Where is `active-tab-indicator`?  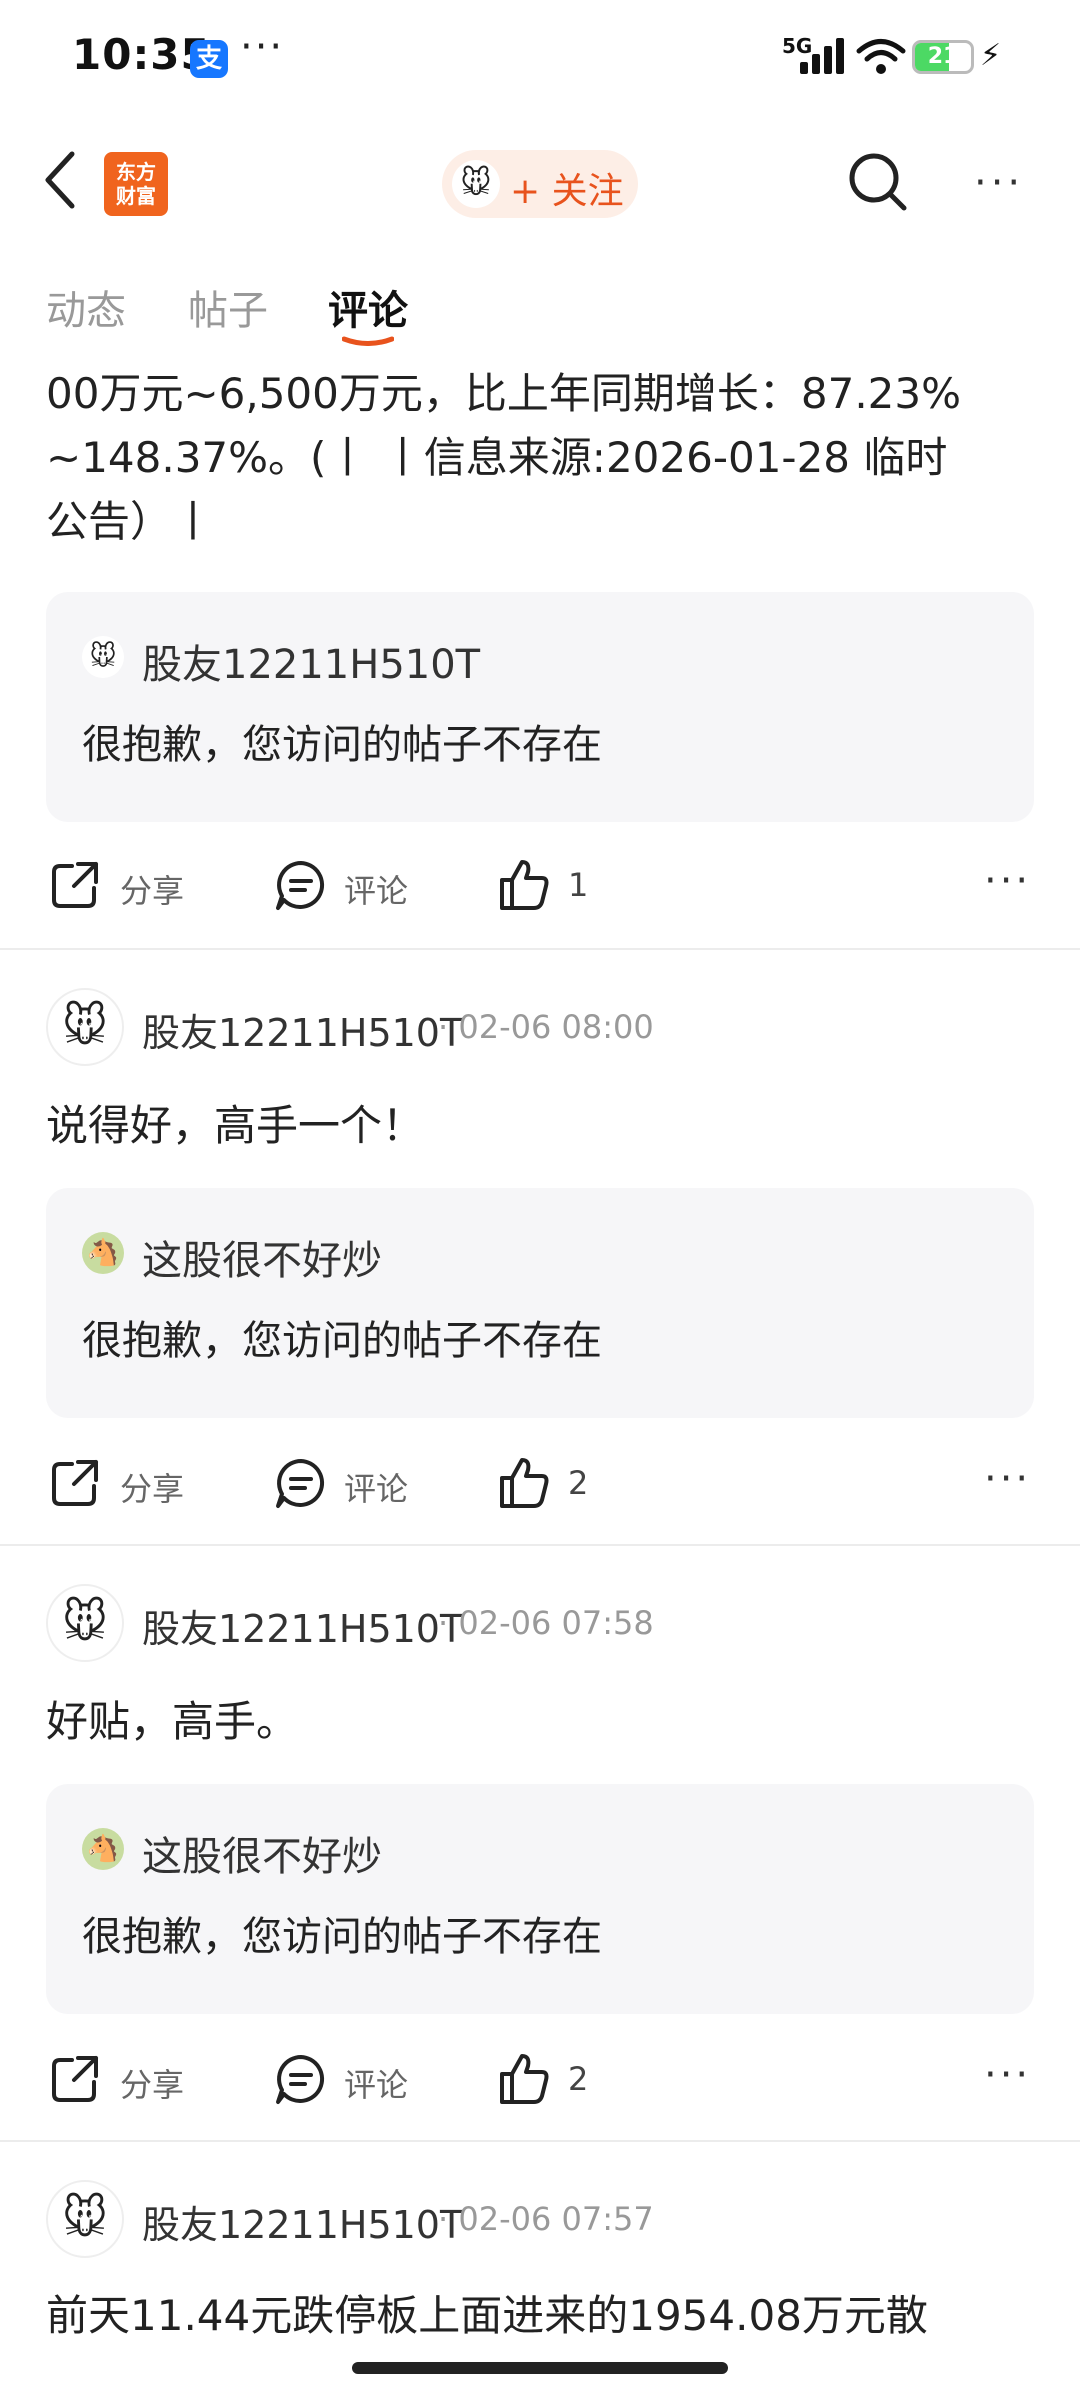
active-tab-indicator is located at coordinates (368, 341).